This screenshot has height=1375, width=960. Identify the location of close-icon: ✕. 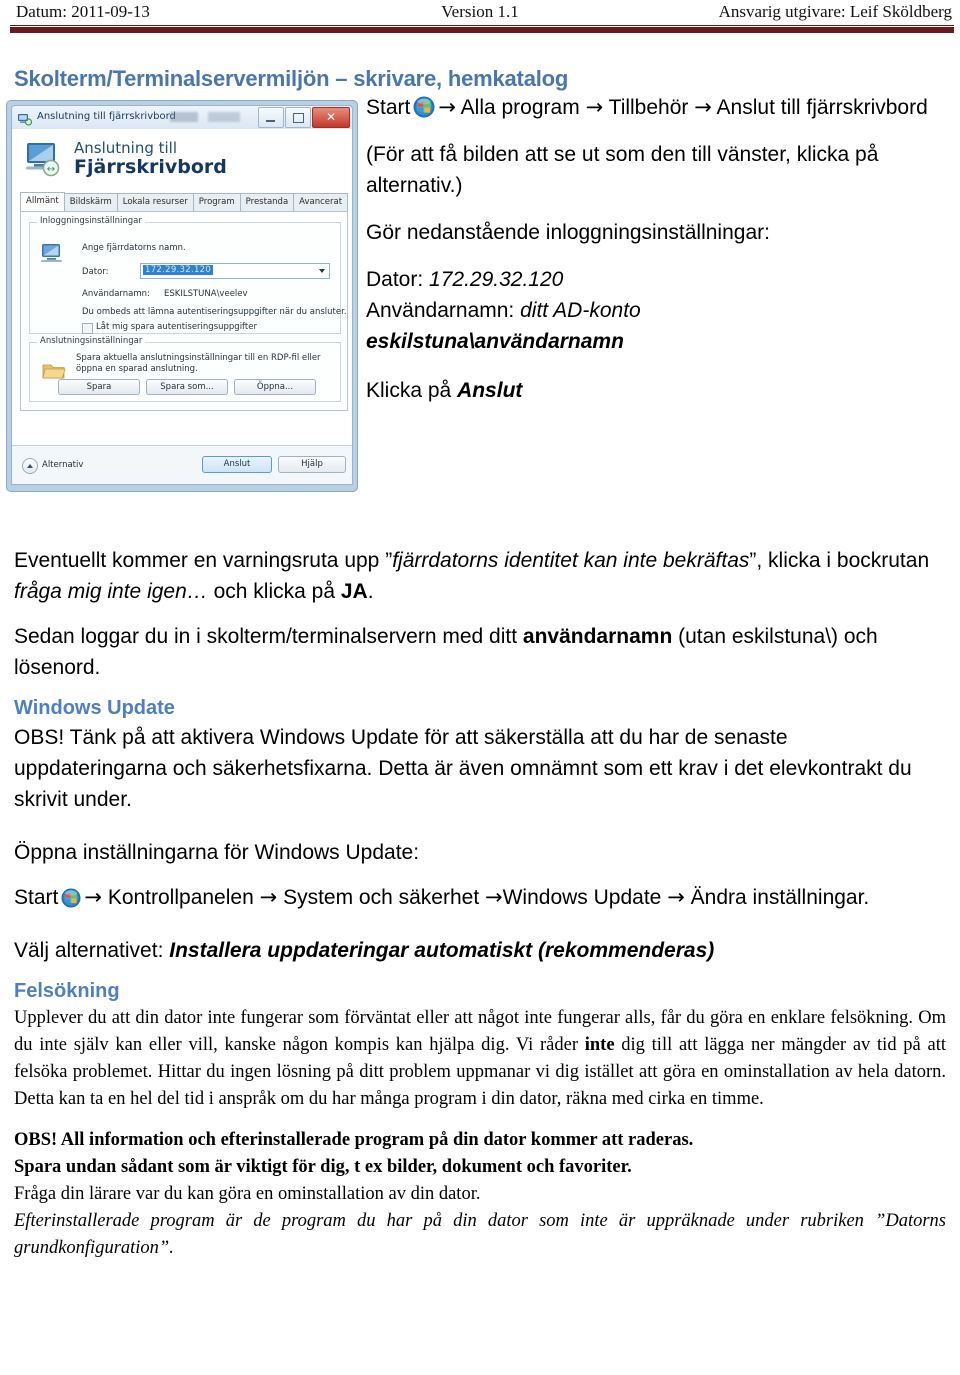
(331, 117).